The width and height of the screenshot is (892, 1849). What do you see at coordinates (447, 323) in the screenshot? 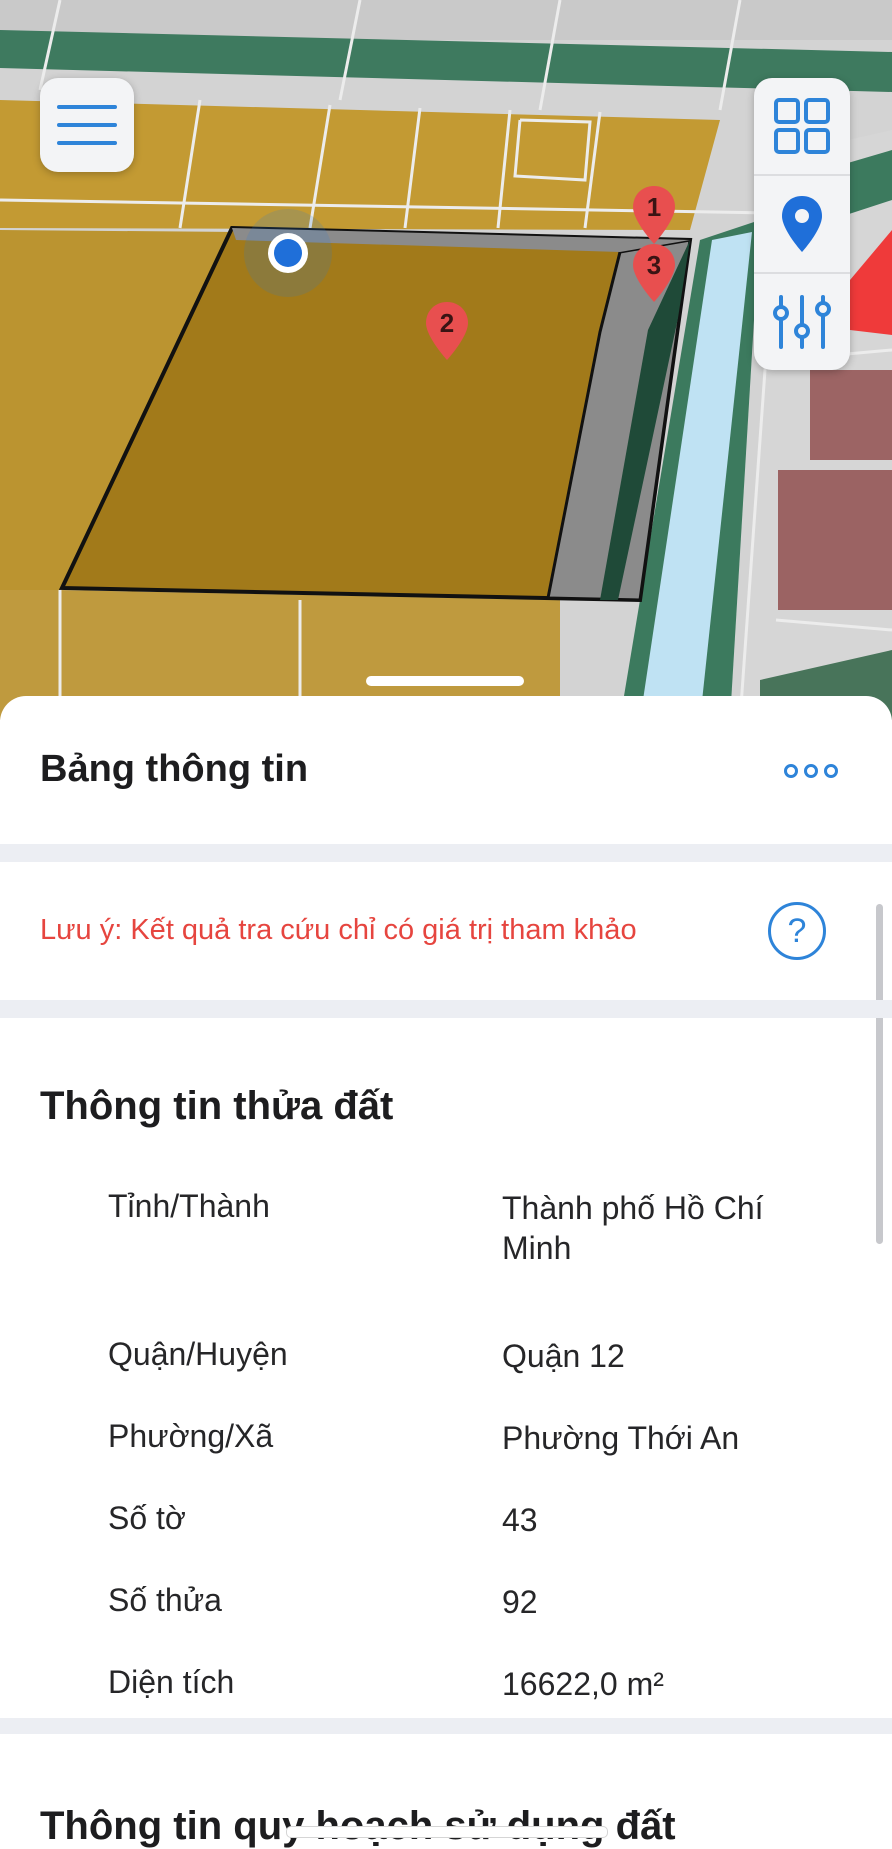
I see `marker-label: 2` at bounding box center [447, 323].